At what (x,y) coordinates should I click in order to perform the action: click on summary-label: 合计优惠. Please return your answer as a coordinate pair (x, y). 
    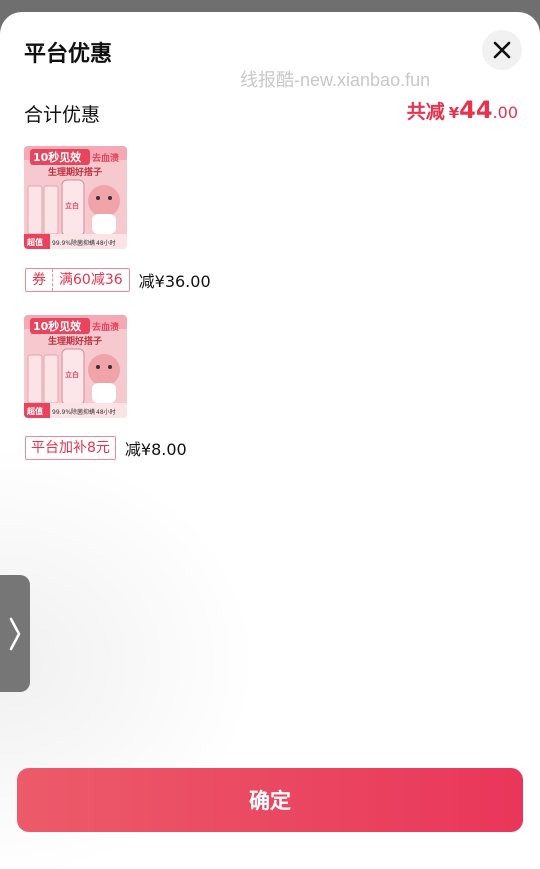
    Looking at the image, I should click on (62, 115).